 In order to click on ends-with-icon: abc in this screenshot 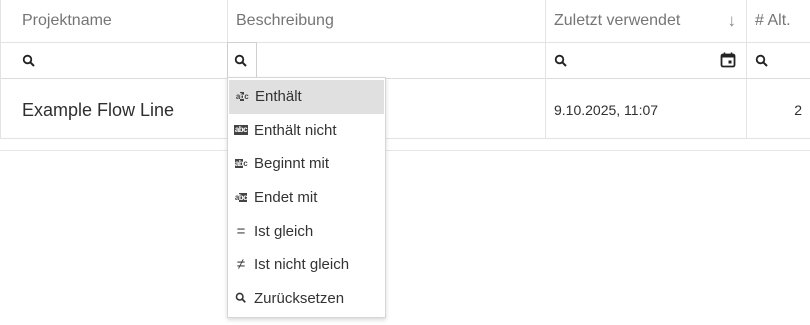, I will do `click(241, 197)`.